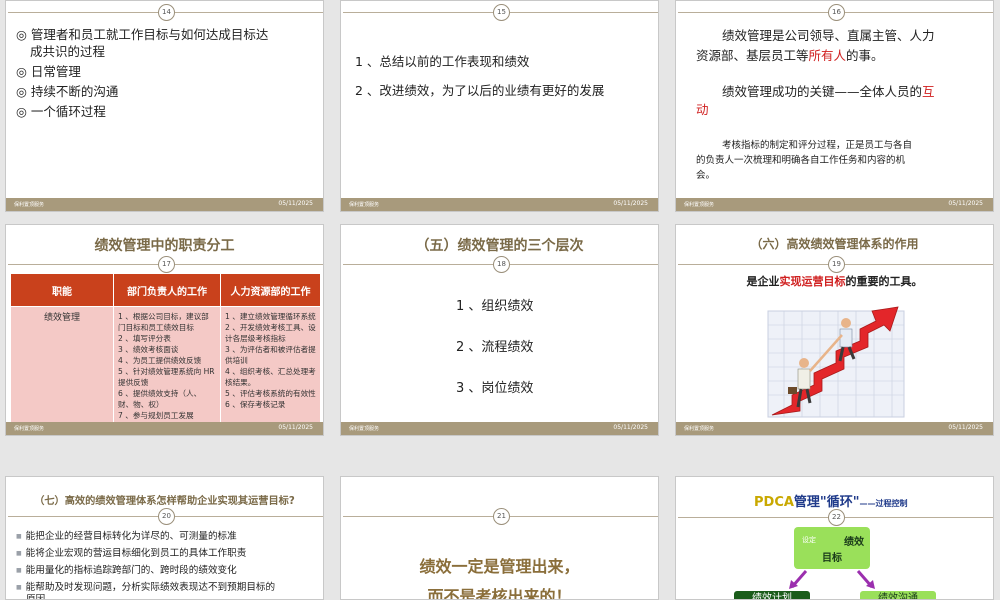 Image resolution: width=1000 pixels, height=600 pixels. I want to click on title-part: 管理"循环", so click(826, 502).